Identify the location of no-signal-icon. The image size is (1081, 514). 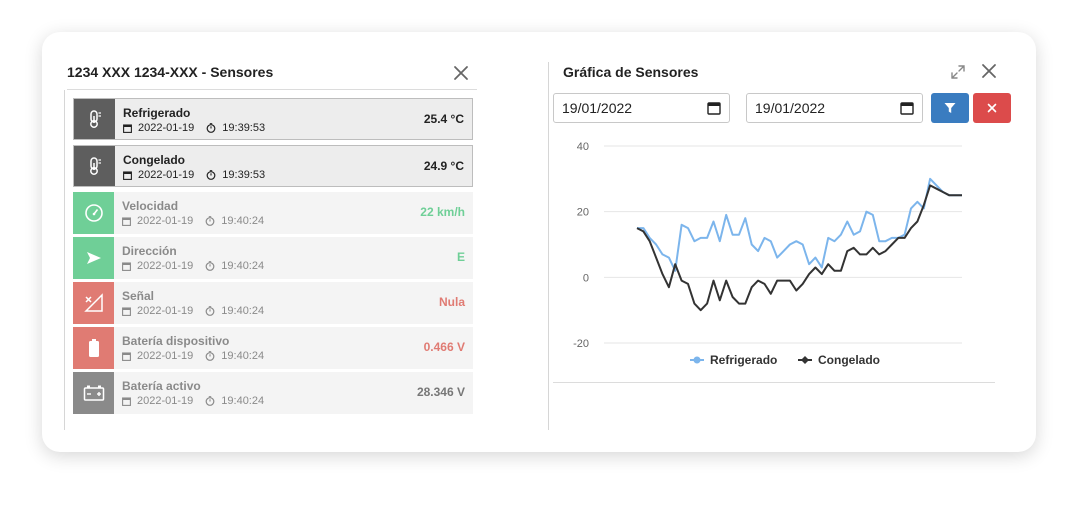
(93, 303).